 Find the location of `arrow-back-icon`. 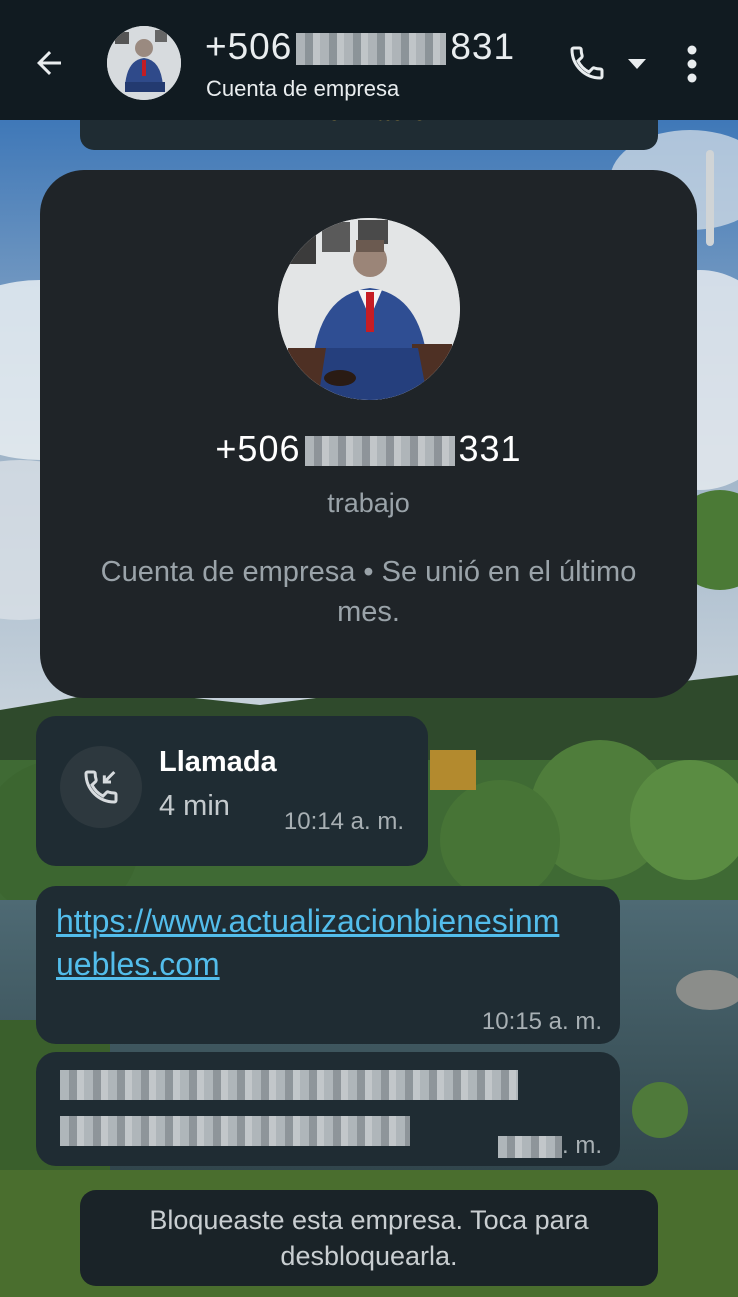

arrow-back-icon is located at coordinates (49, 63).